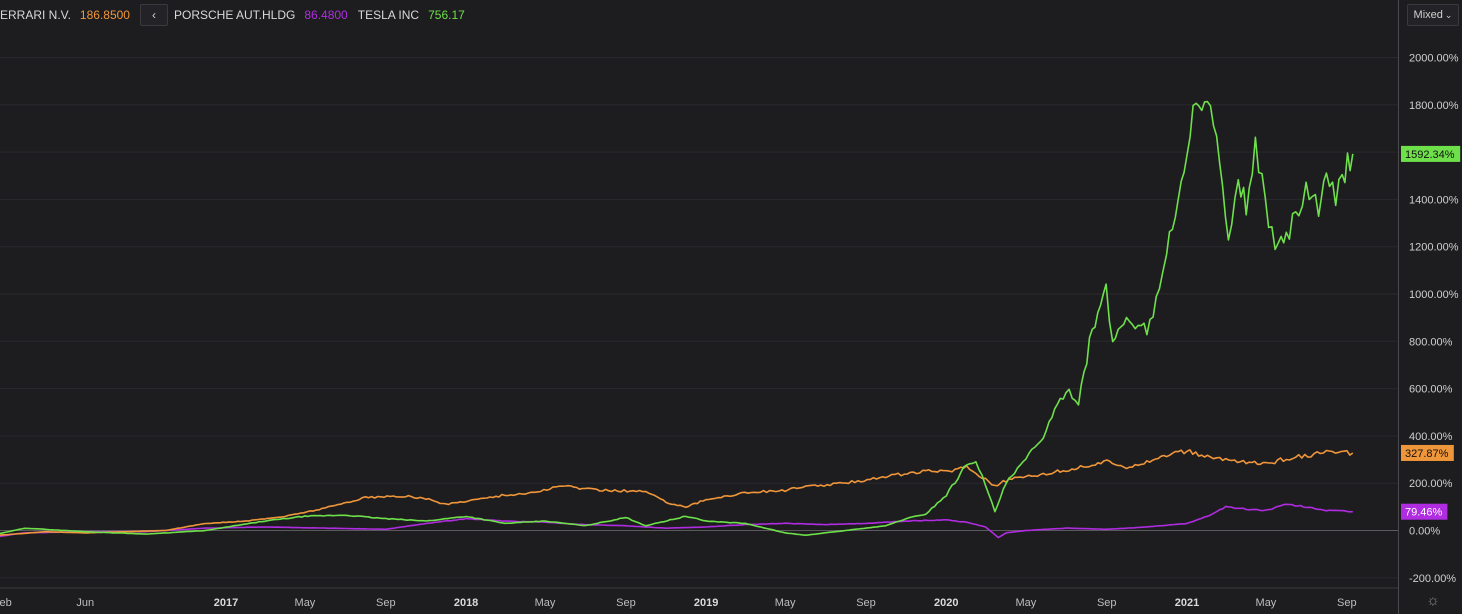 This screenshot has height=614, width=1462. What do you see at coordinates (1431, 437) in the screenshot?
I see `y-tick-label: 400.00%` at bounding box center [1431, 437].